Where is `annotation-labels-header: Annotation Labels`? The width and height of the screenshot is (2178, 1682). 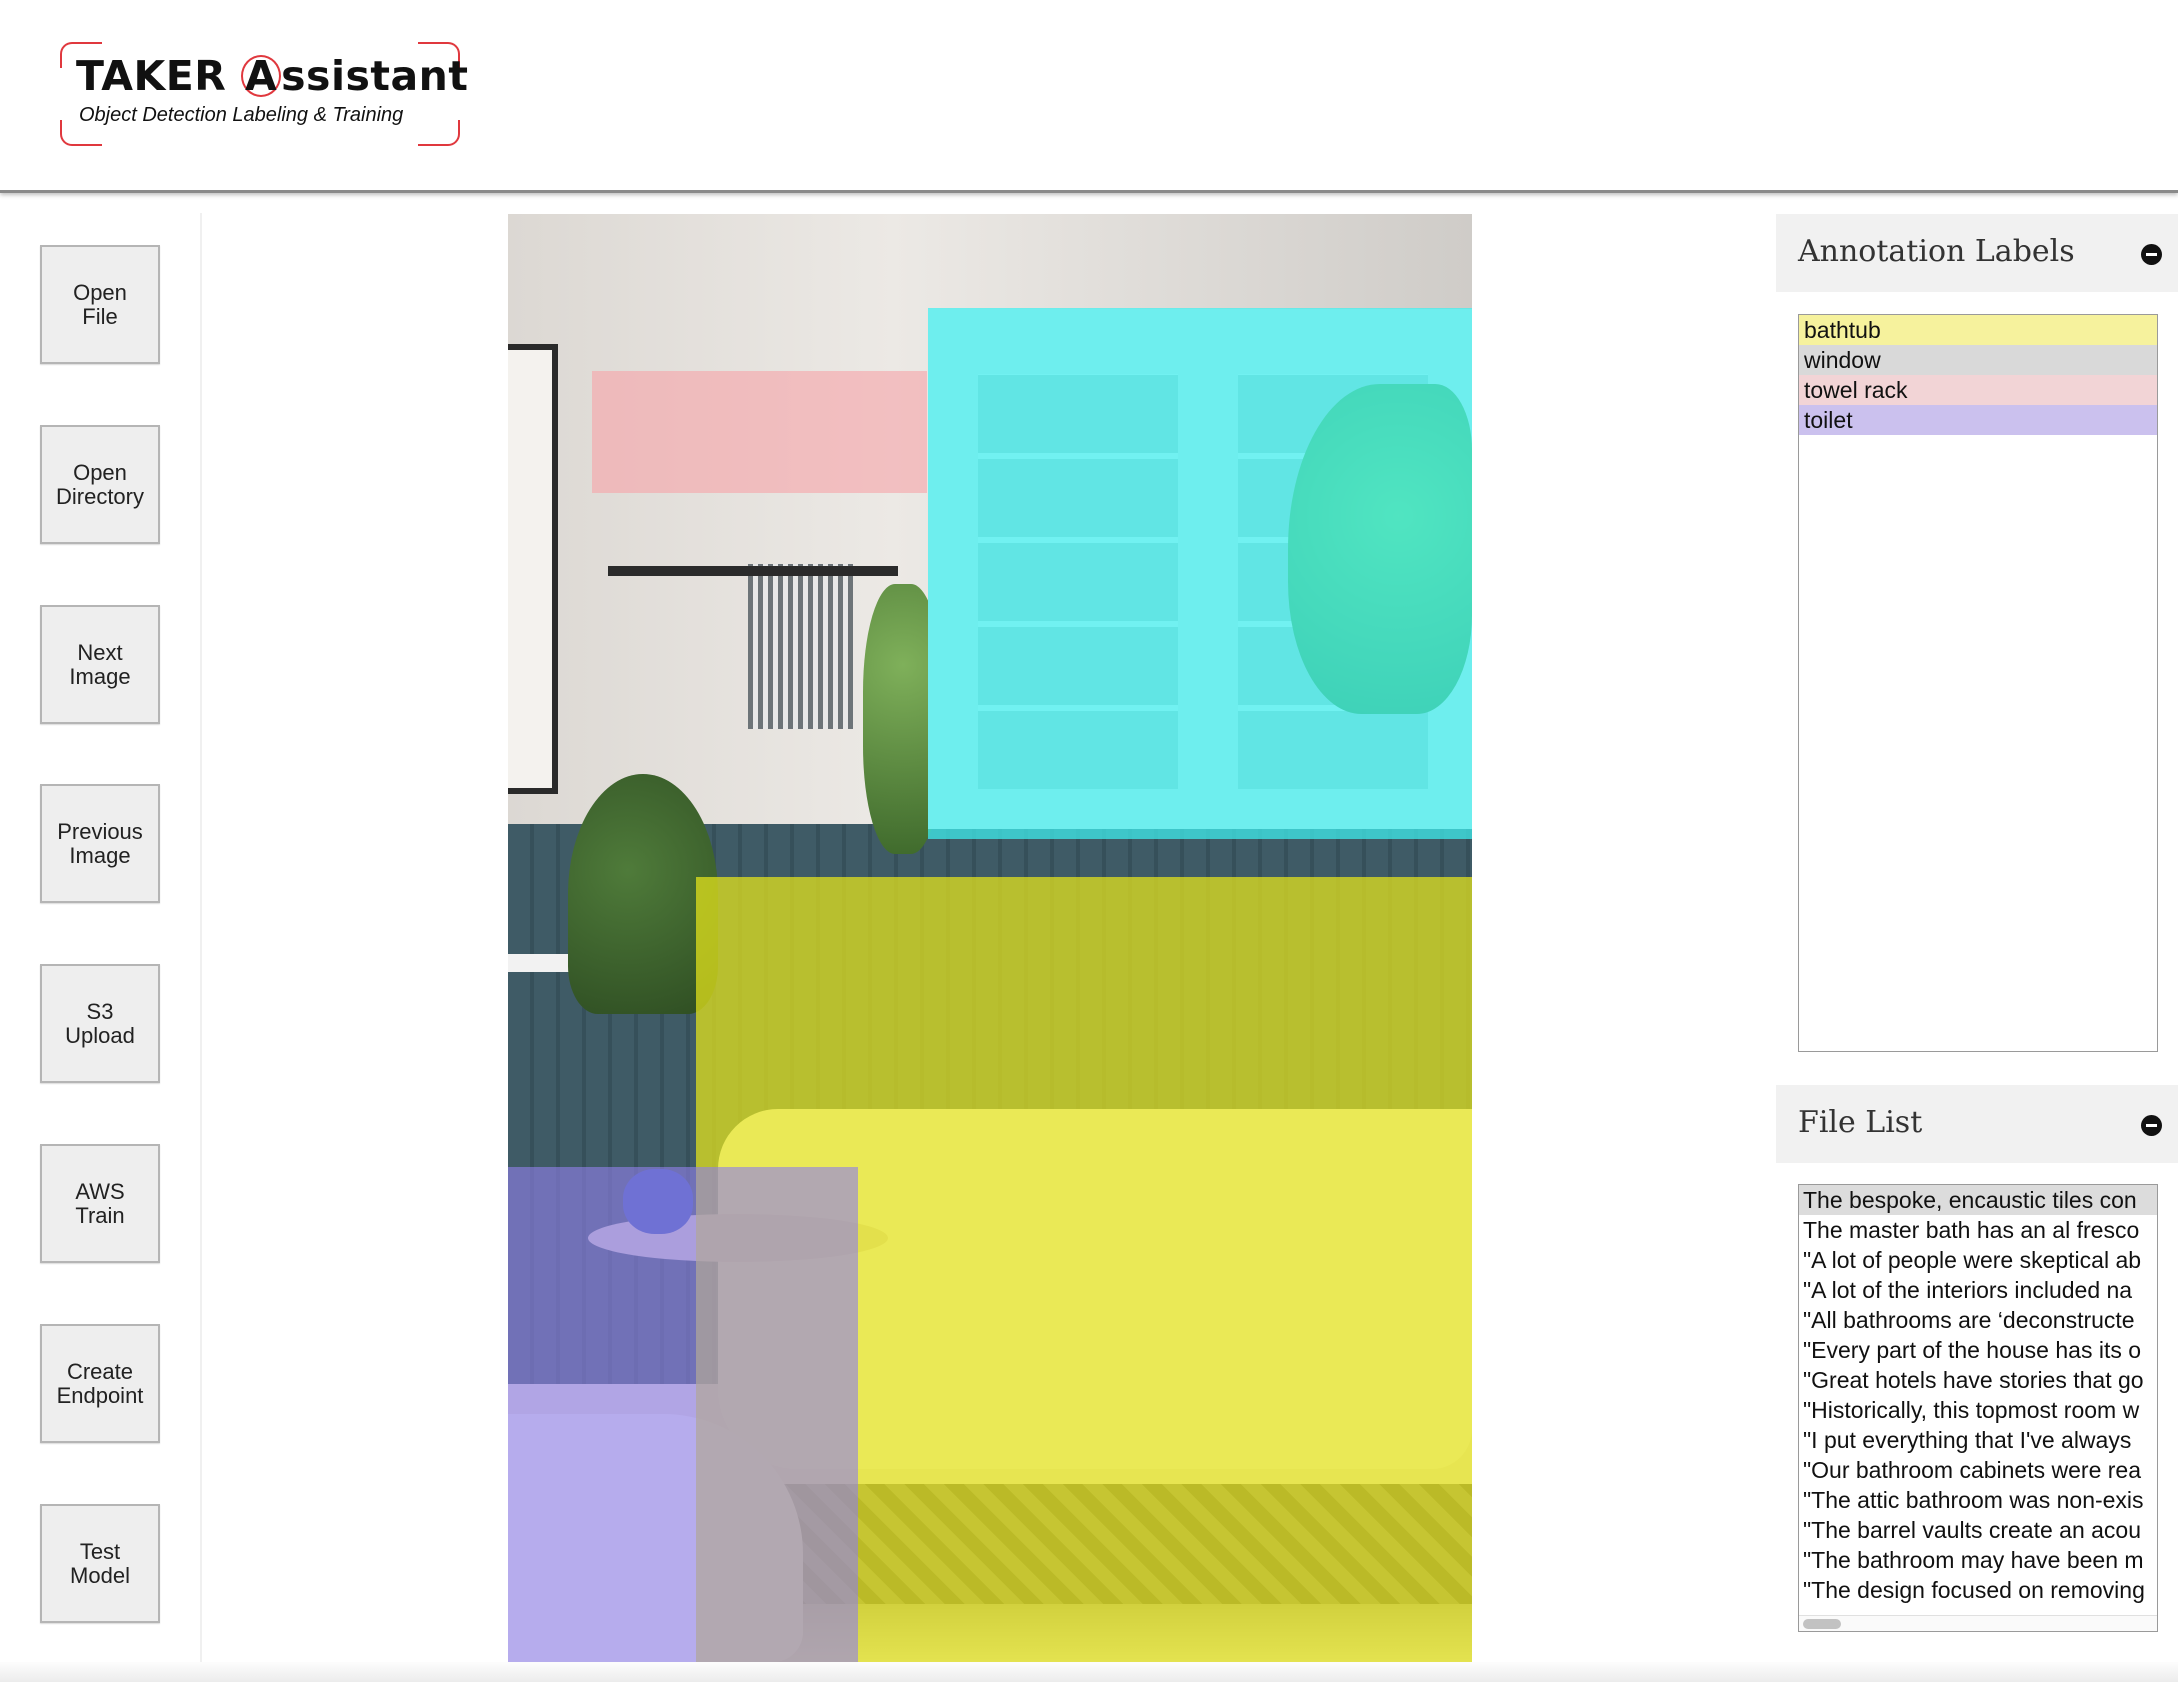
annotation-labels-header: Annotation Labels is located at coordinates (1977, 253).